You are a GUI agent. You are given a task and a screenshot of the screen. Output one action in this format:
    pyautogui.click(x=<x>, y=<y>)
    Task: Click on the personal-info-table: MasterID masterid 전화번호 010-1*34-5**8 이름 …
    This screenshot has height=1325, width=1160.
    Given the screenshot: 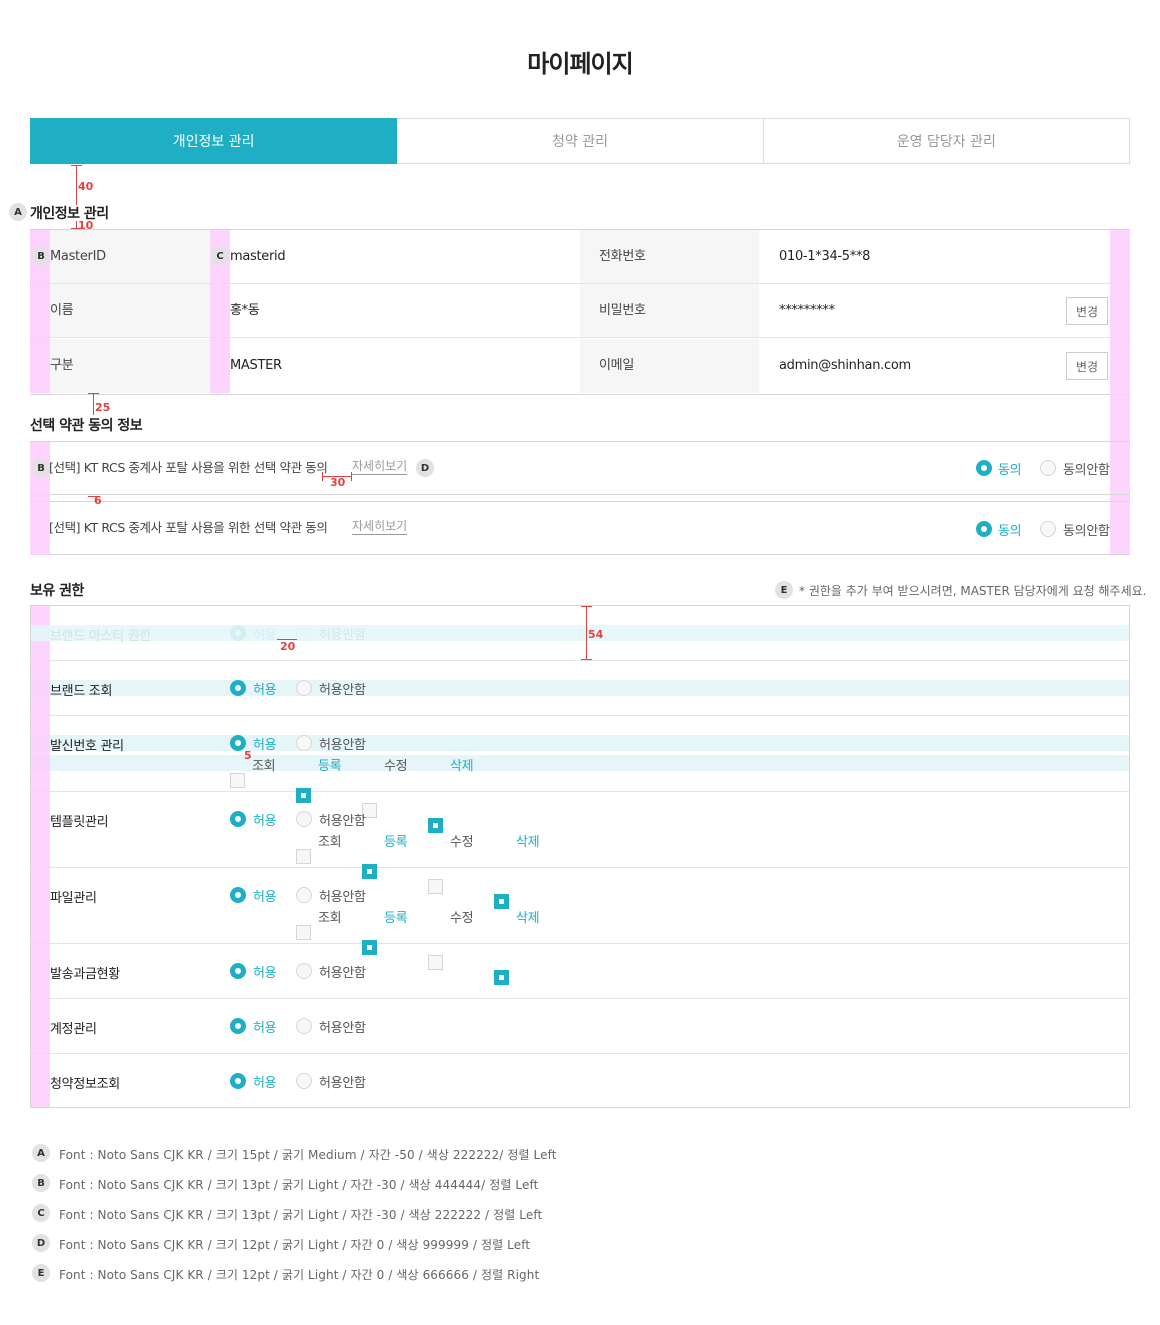 What is the action you would take?
    pyautogui.click(x=580, y=312)
    